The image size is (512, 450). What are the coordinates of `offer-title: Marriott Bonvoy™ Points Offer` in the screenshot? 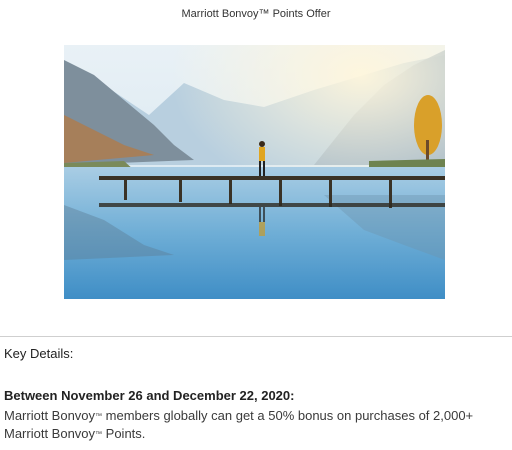 It's located at (256, 14).